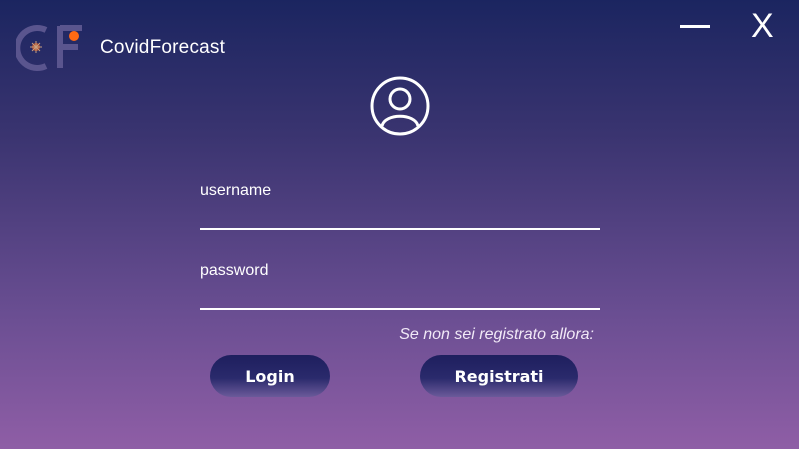  What do you see at coordinates (270, 376) in the screenshot?
I see `login-button: Login` at bounding box center [270, 376].